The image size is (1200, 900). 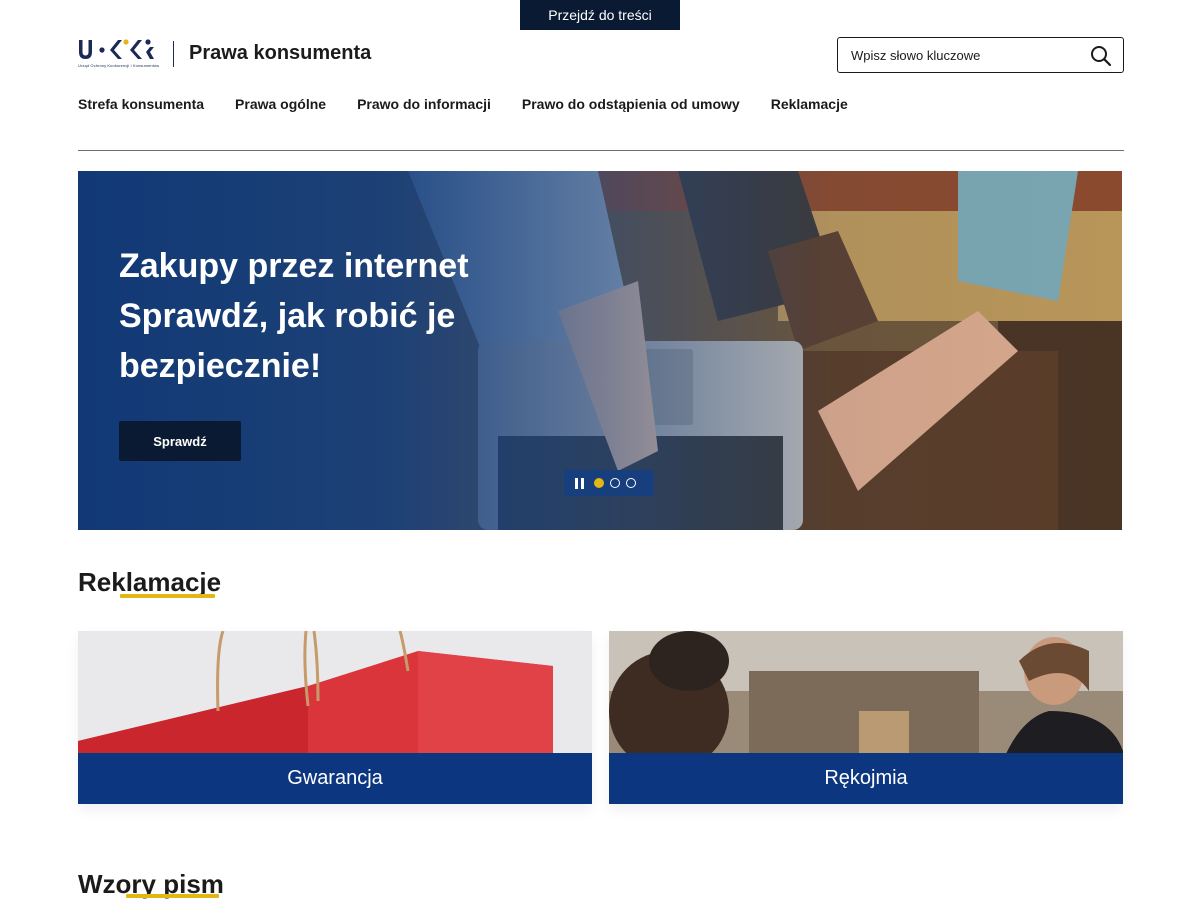 I want to click on carousel-controls, so click(x=609, y=483).